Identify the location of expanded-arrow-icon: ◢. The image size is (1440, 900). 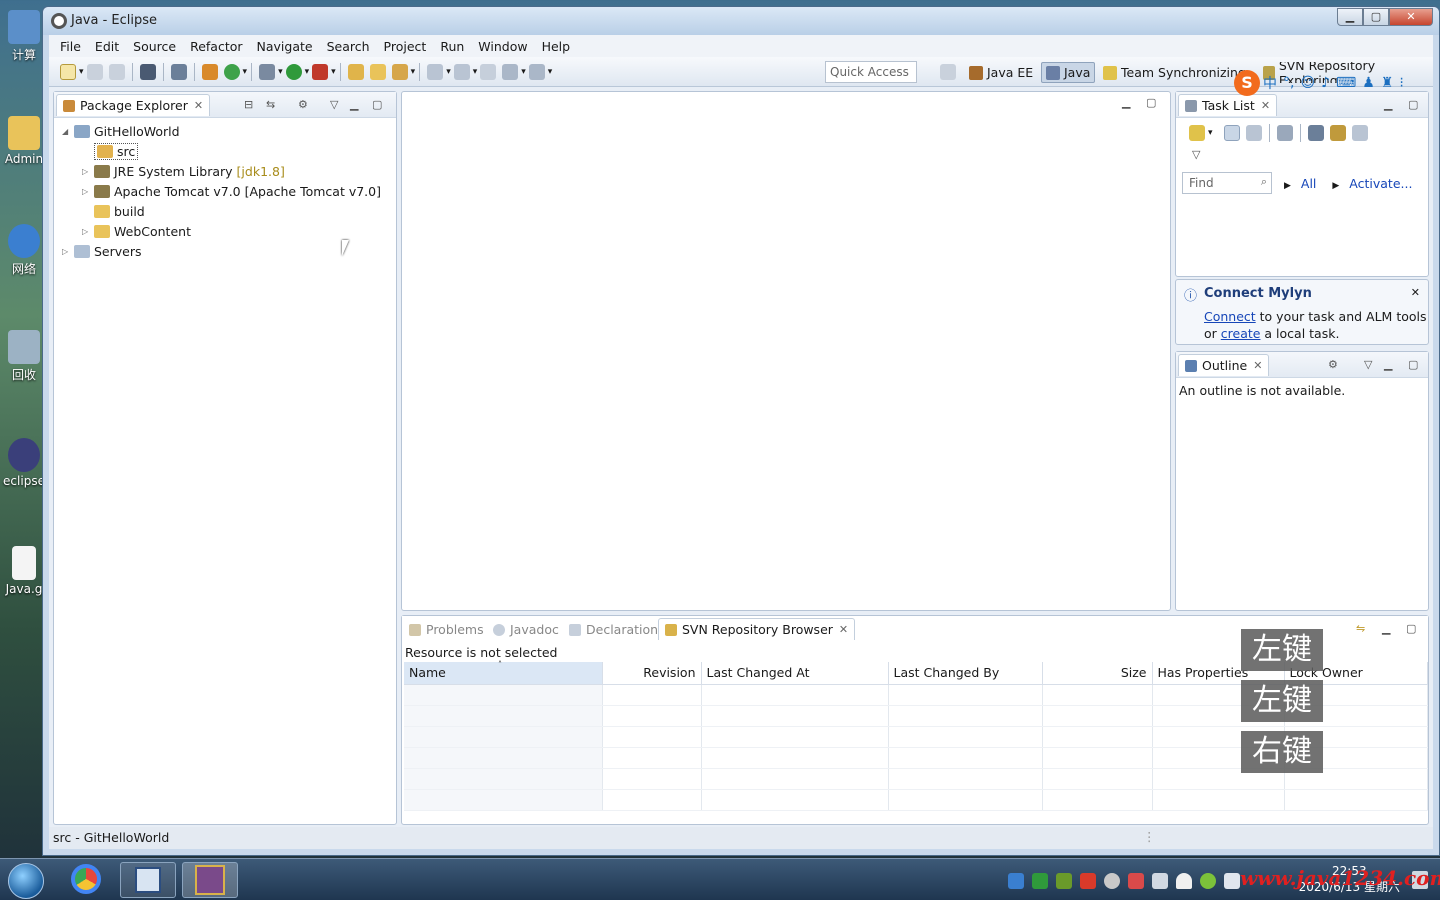
(68, 131).